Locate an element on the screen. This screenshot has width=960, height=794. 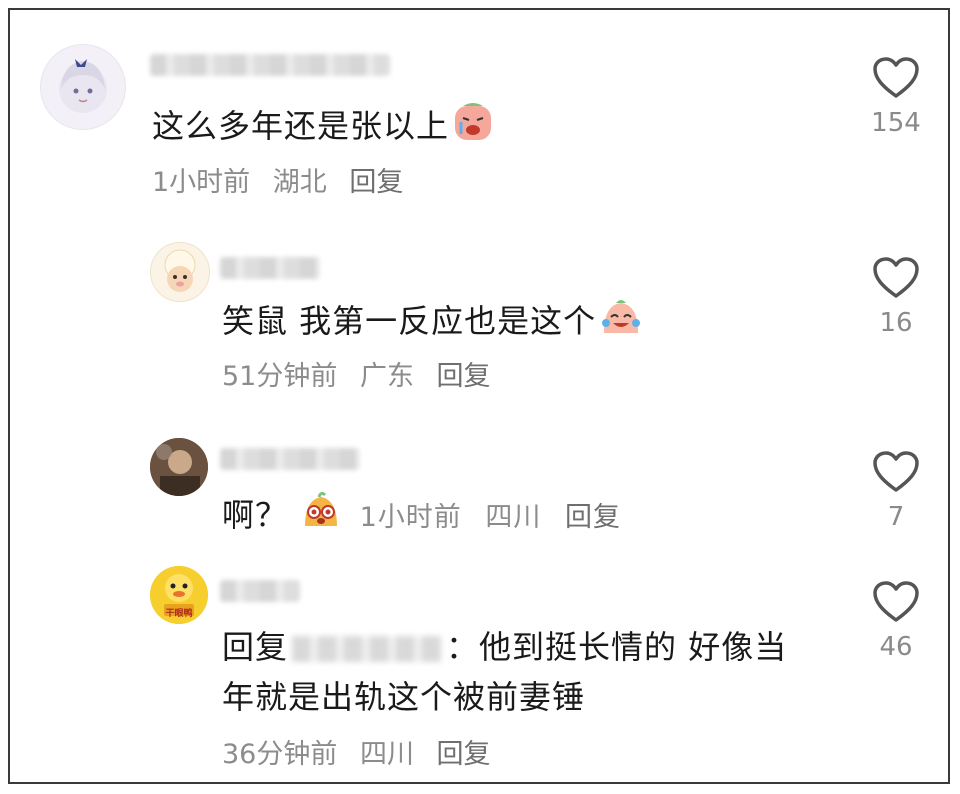
comment-text: 啊？ 1小时前 四川 回复 is located at coordinates (428, 516).